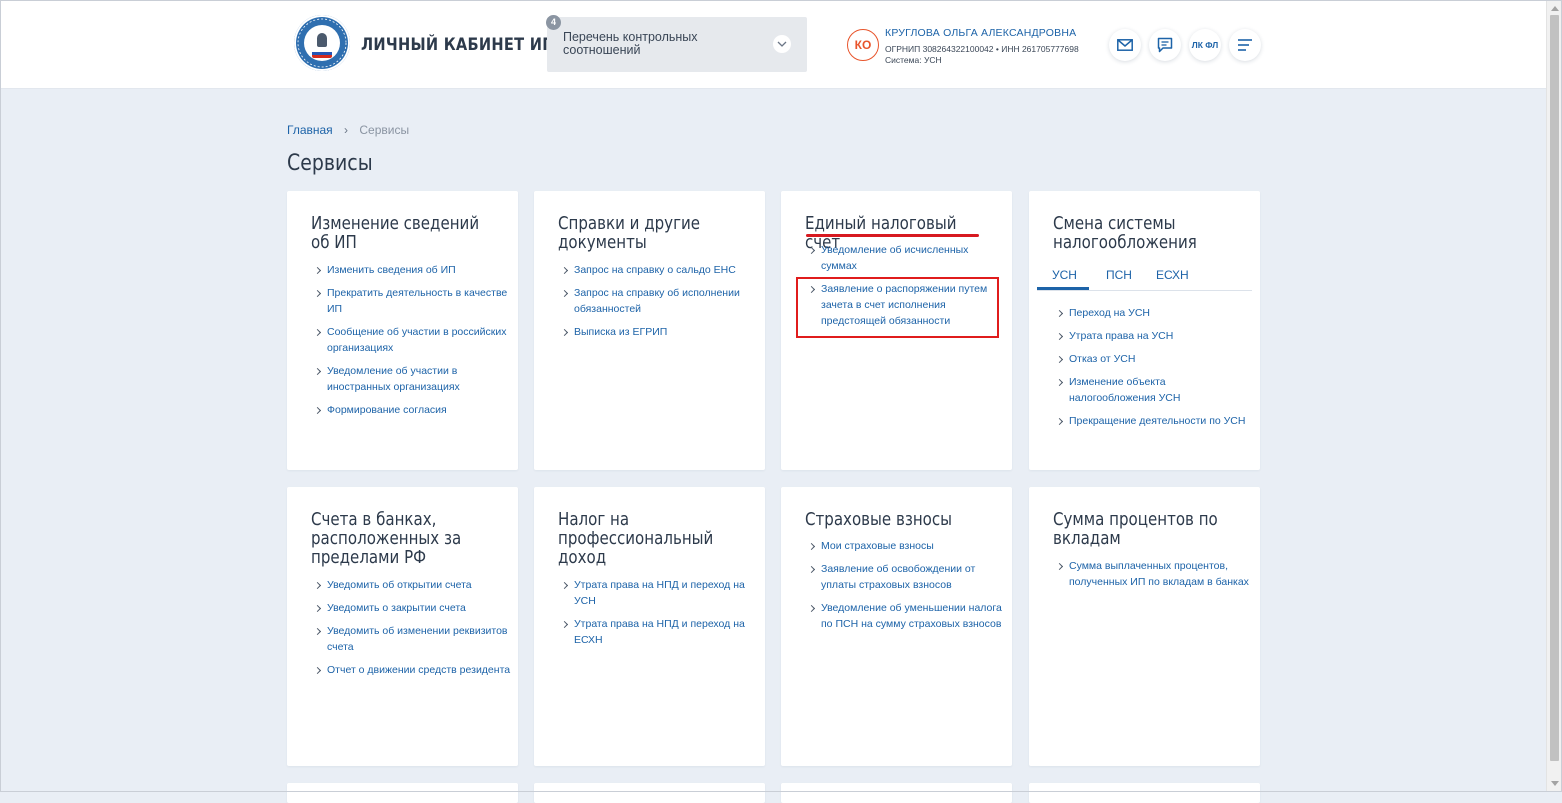 This screenshot has height=803, width=1562. What do you see at coordinates (1554, 388) in the screenshot?
I see `scrollbar-thumb` at bounding box center [1554, 388].